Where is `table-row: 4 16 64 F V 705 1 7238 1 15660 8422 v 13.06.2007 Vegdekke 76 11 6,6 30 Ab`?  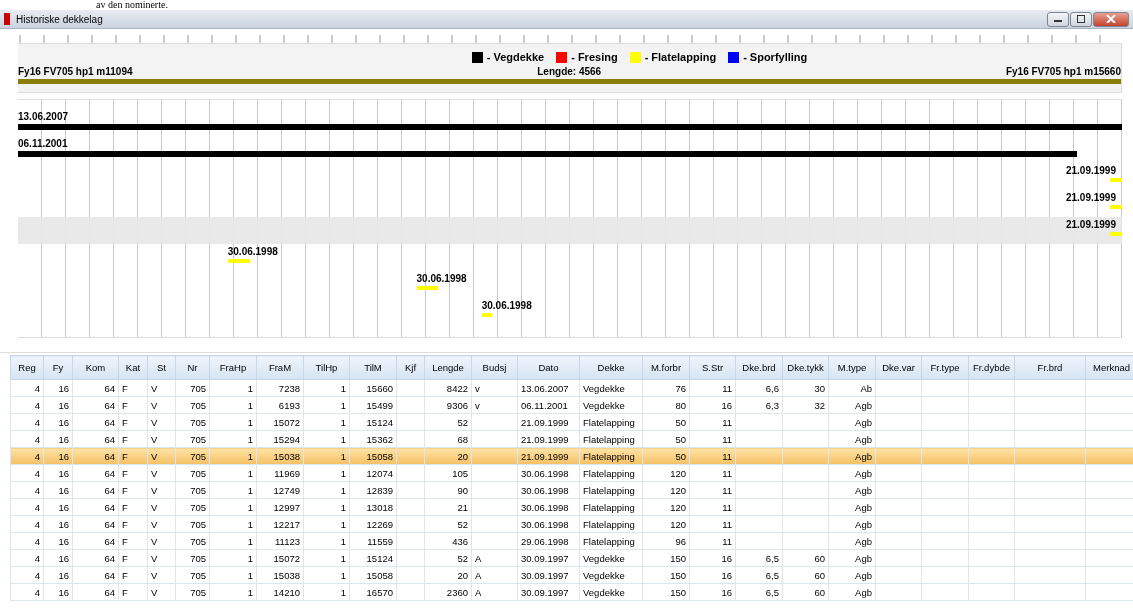
table-row: 4 16 64 F V 705 1 7238 1 15660 8422 v 13.06.2007 Vegdekke 76 11 6,6 30 Ab is located at coordinates (571, 388).